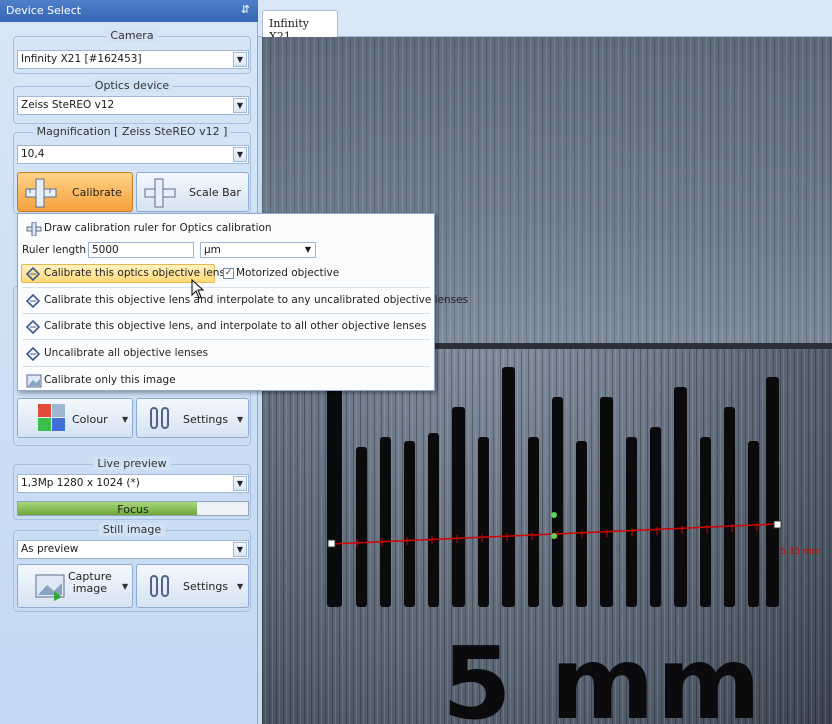 Image resolution: width=832 pixels, height=724 pixels. I want to click on unit-select-value: µm, so click(212, 250).